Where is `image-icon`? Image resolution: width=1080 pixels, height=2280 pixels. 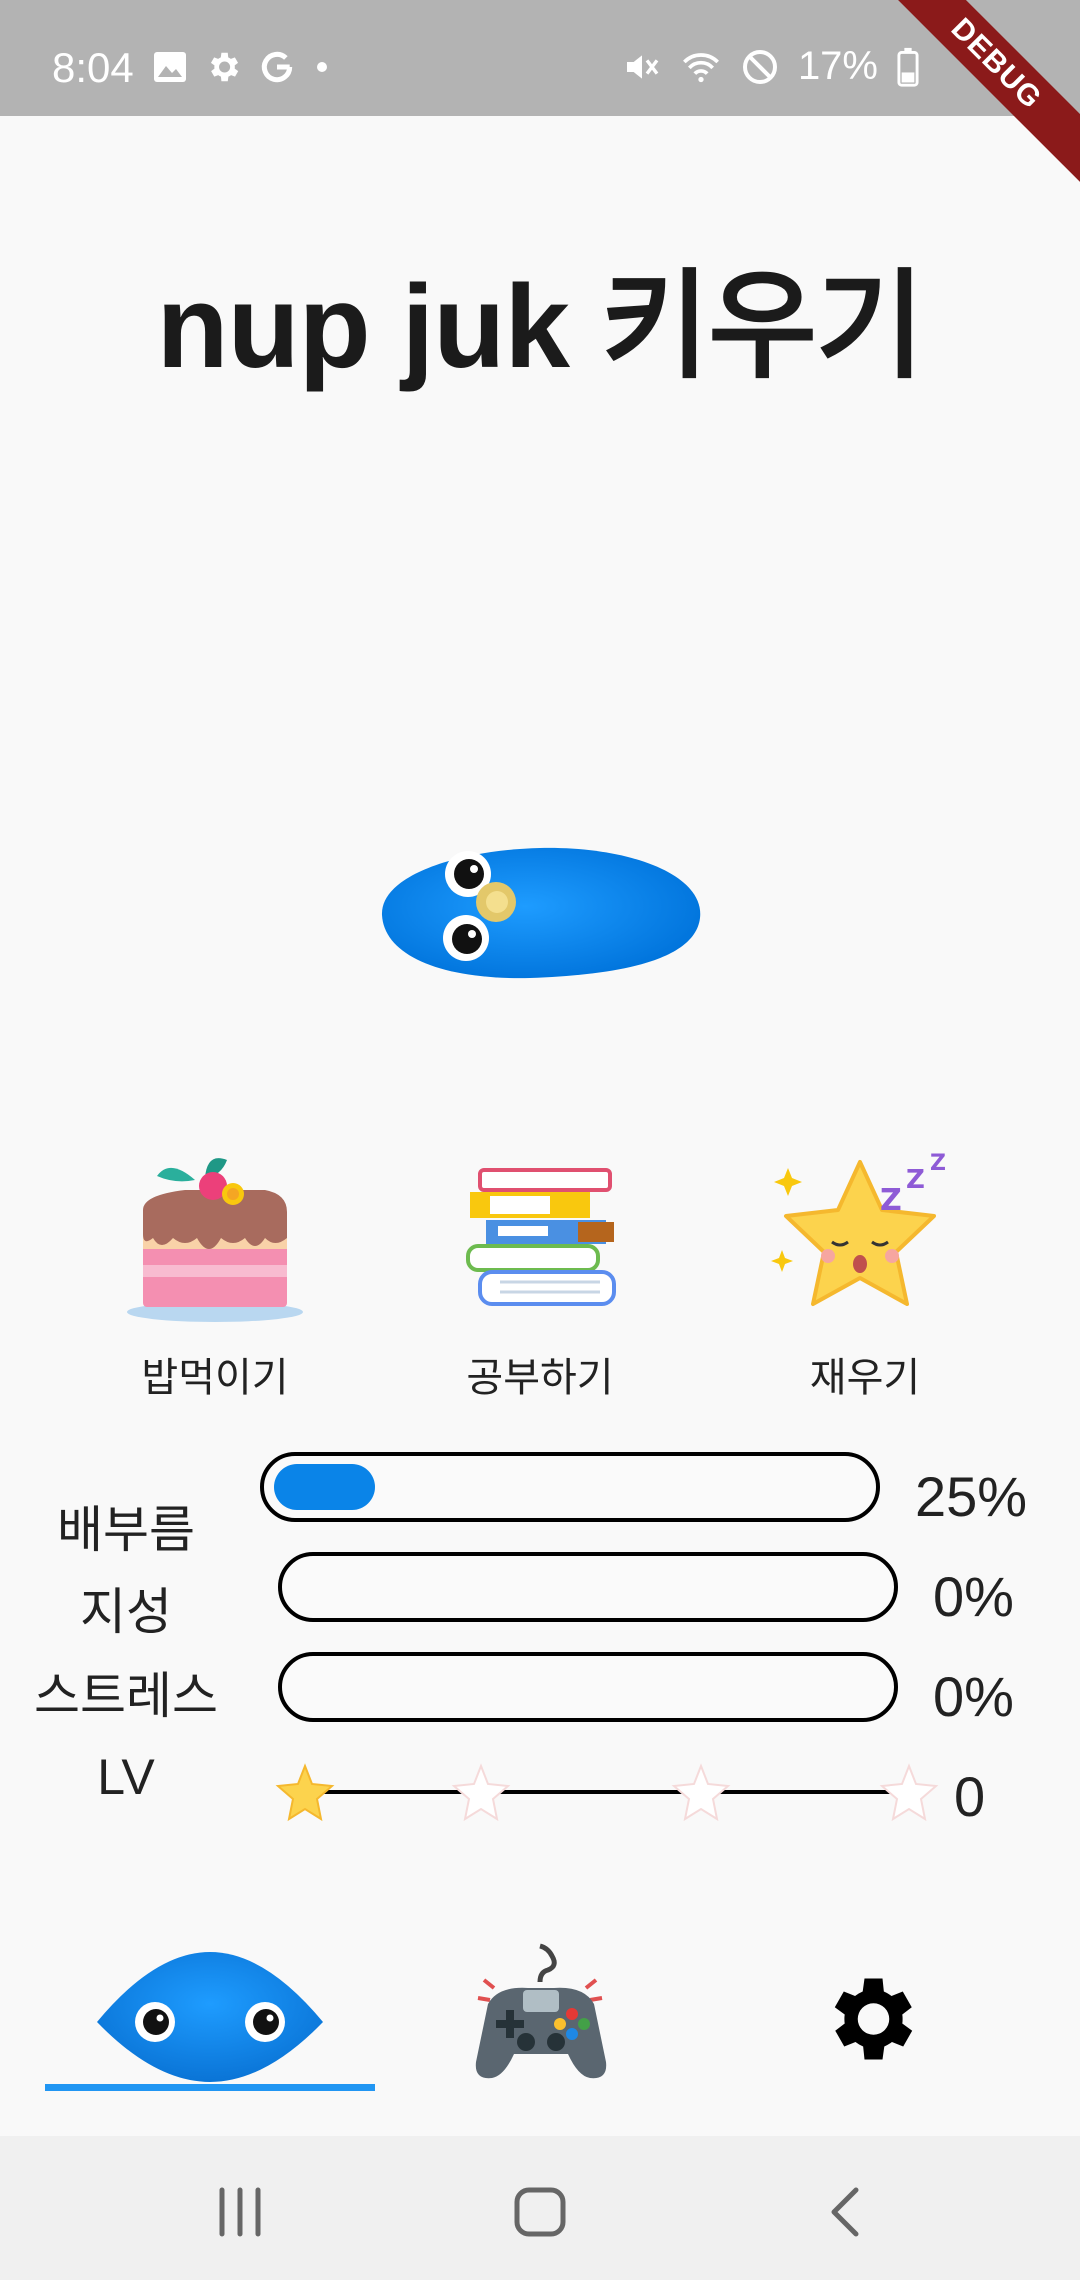
image-icon is located at coordinates (170, 67).